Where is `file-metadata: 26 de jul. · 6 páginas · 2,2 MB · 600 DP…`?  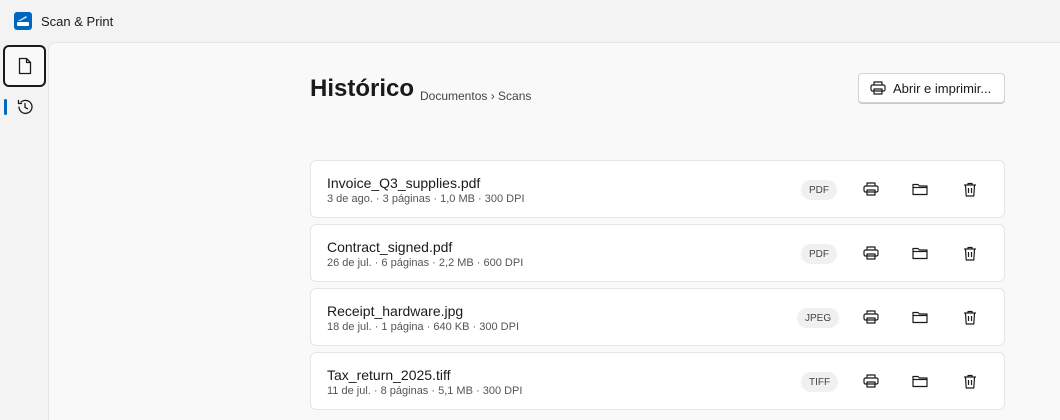
file-metadata: 26 de jul. · 6 páginas · 2,2 MB · 600 DP… is located at coordinates (425, 263).